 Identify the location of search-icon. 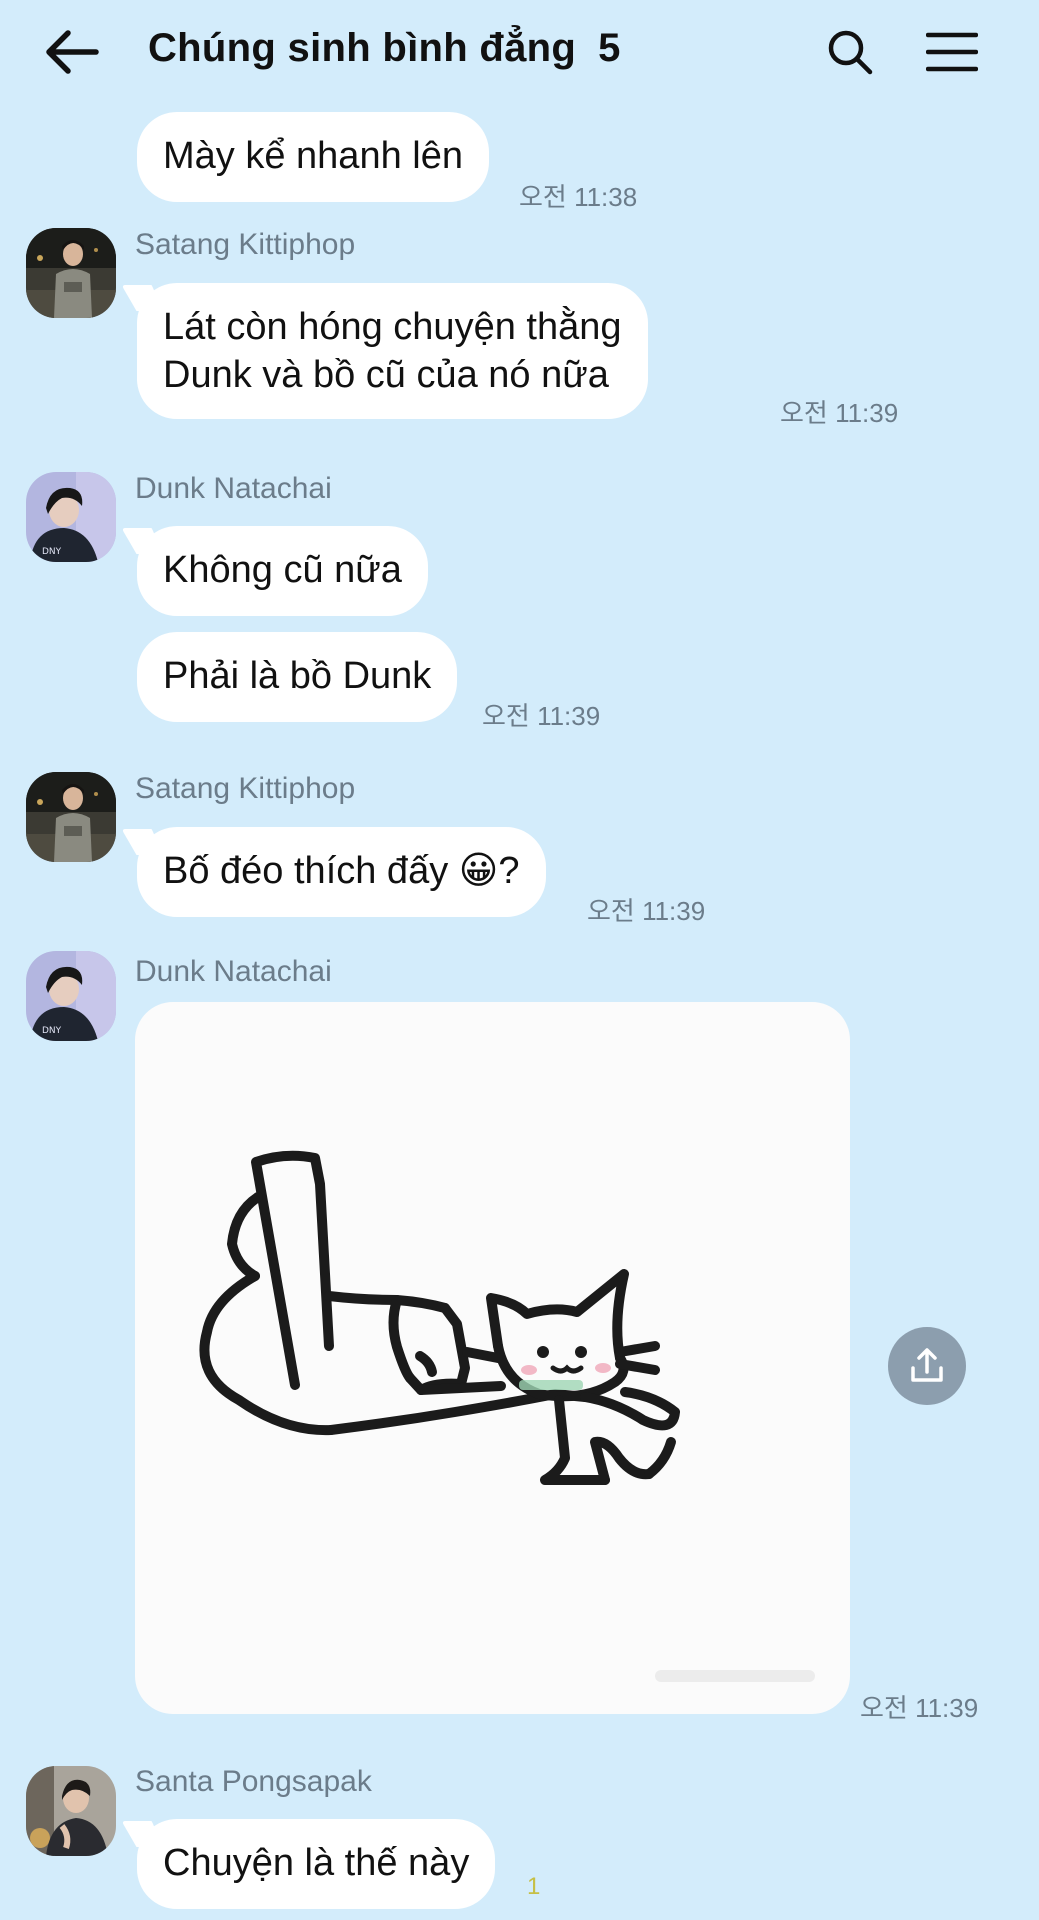
(850, 52).